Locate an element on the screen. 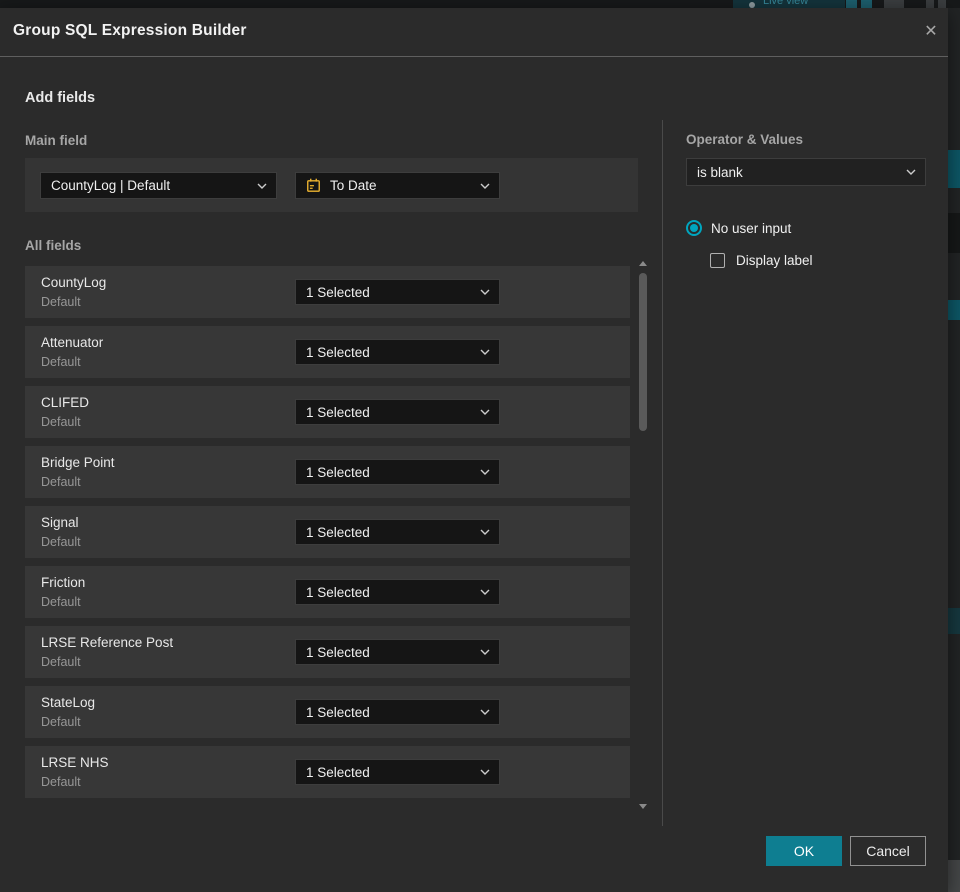 The width and height of the screenshot is (960, 892). add-fields-heading: Add fields is located at coordinates (60, 98).